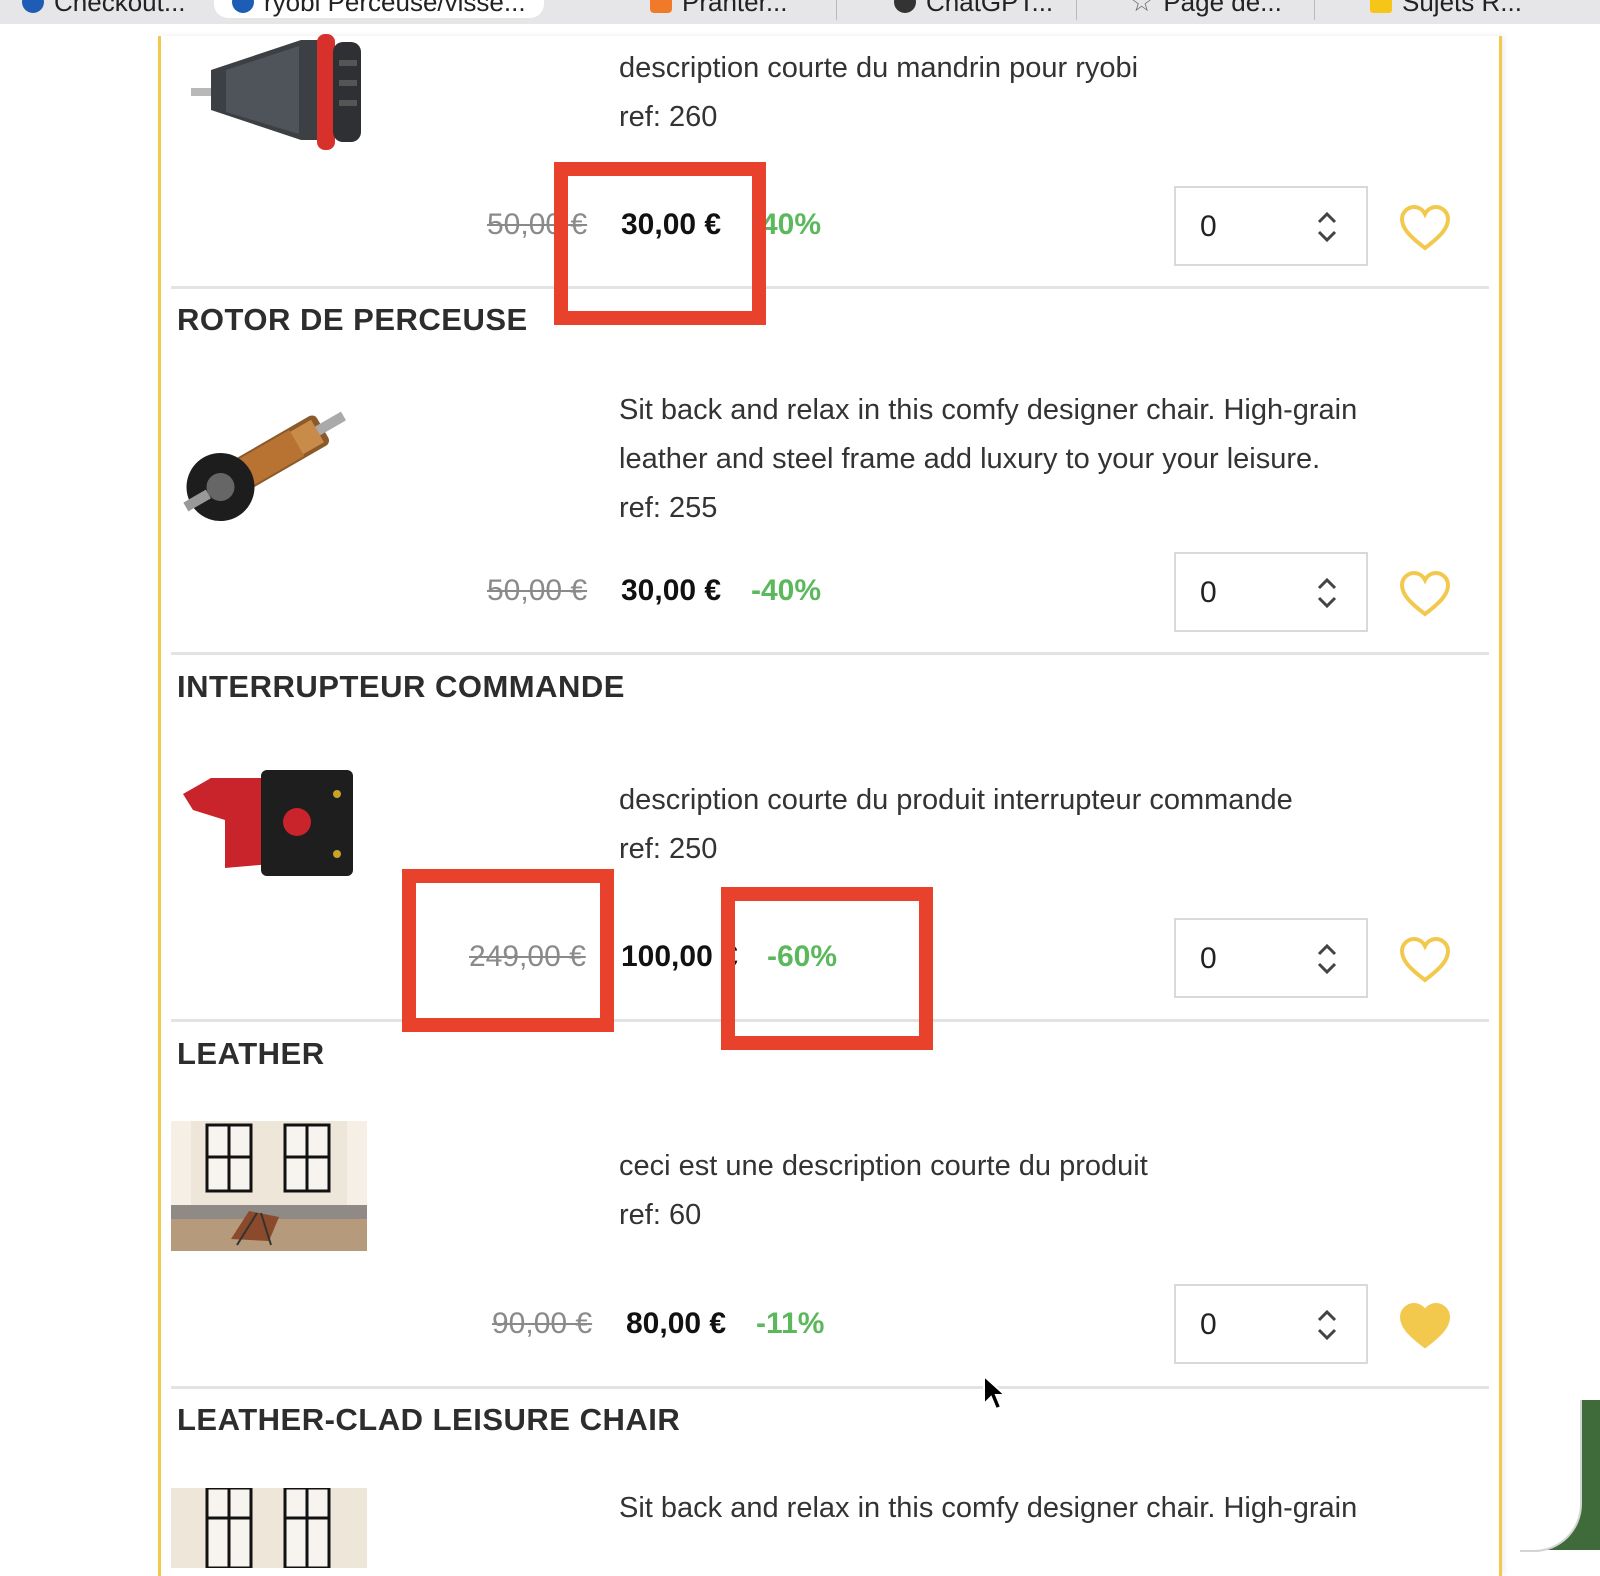  What do you see at coordinates (352, 320) in the screenshot?
I see `product-title: ROTOR DE PERCEUSE` at bounding box center [352, 320].